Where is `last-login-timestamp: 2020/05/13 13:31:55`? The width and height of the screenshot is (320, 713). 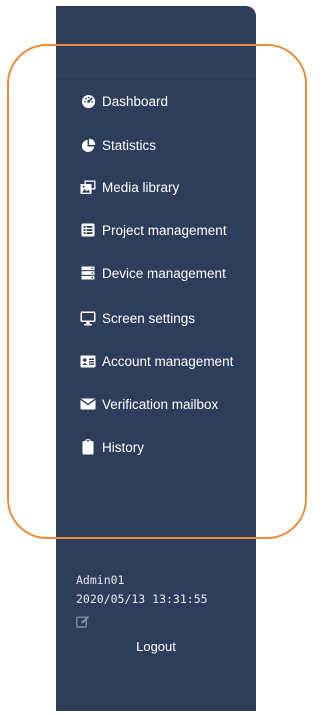
last-login-timestamp: 2020/05/13 13:31:55 is located at coordinates (142, 599).